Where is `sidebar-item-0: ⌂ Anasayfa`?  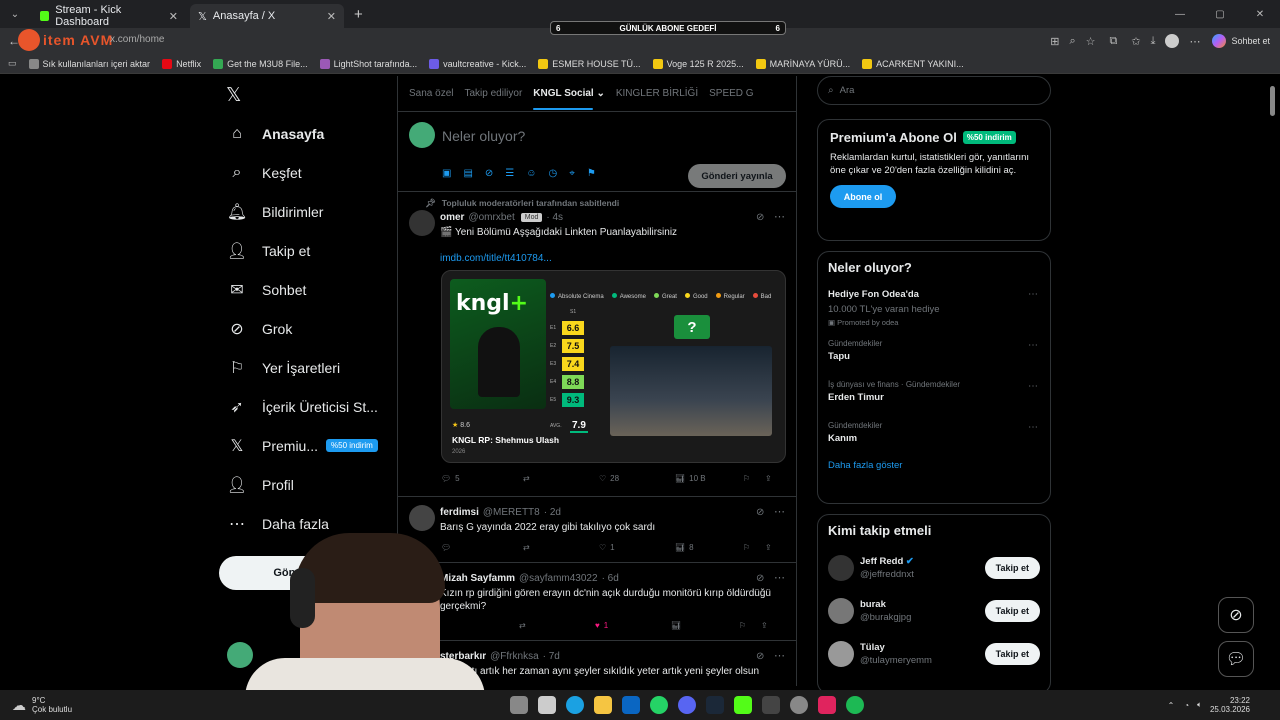 sidebar-item-0: ⌂ Anasayfa is located at coordinates (308, 133).